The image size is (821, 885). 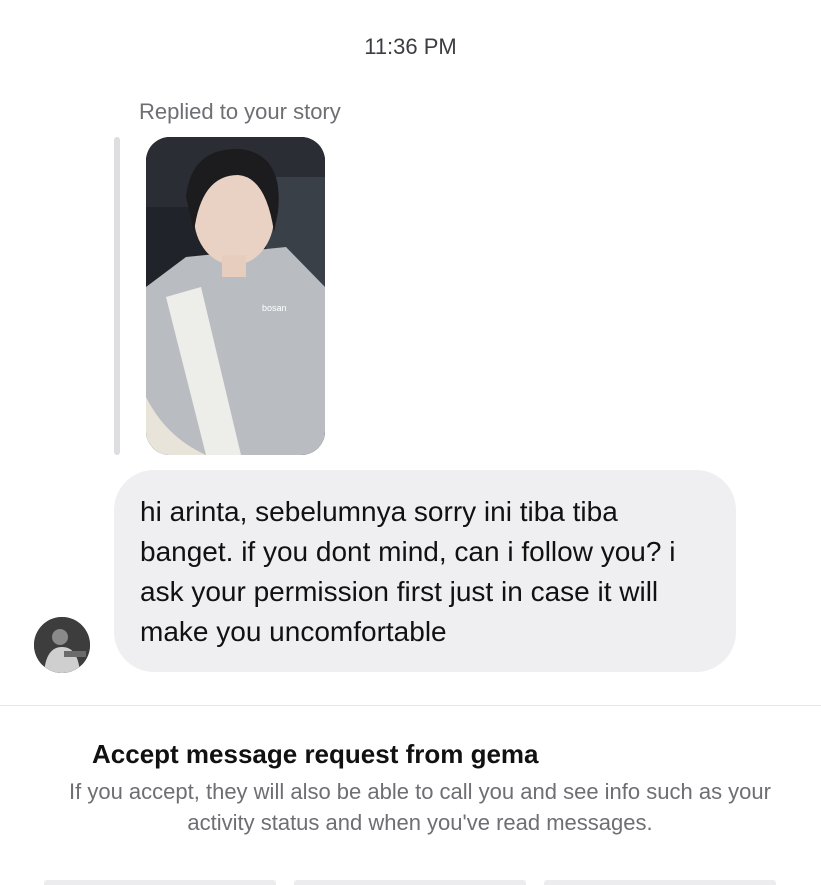 I want to click on story-image: bosan, so click(x=235, y=296).